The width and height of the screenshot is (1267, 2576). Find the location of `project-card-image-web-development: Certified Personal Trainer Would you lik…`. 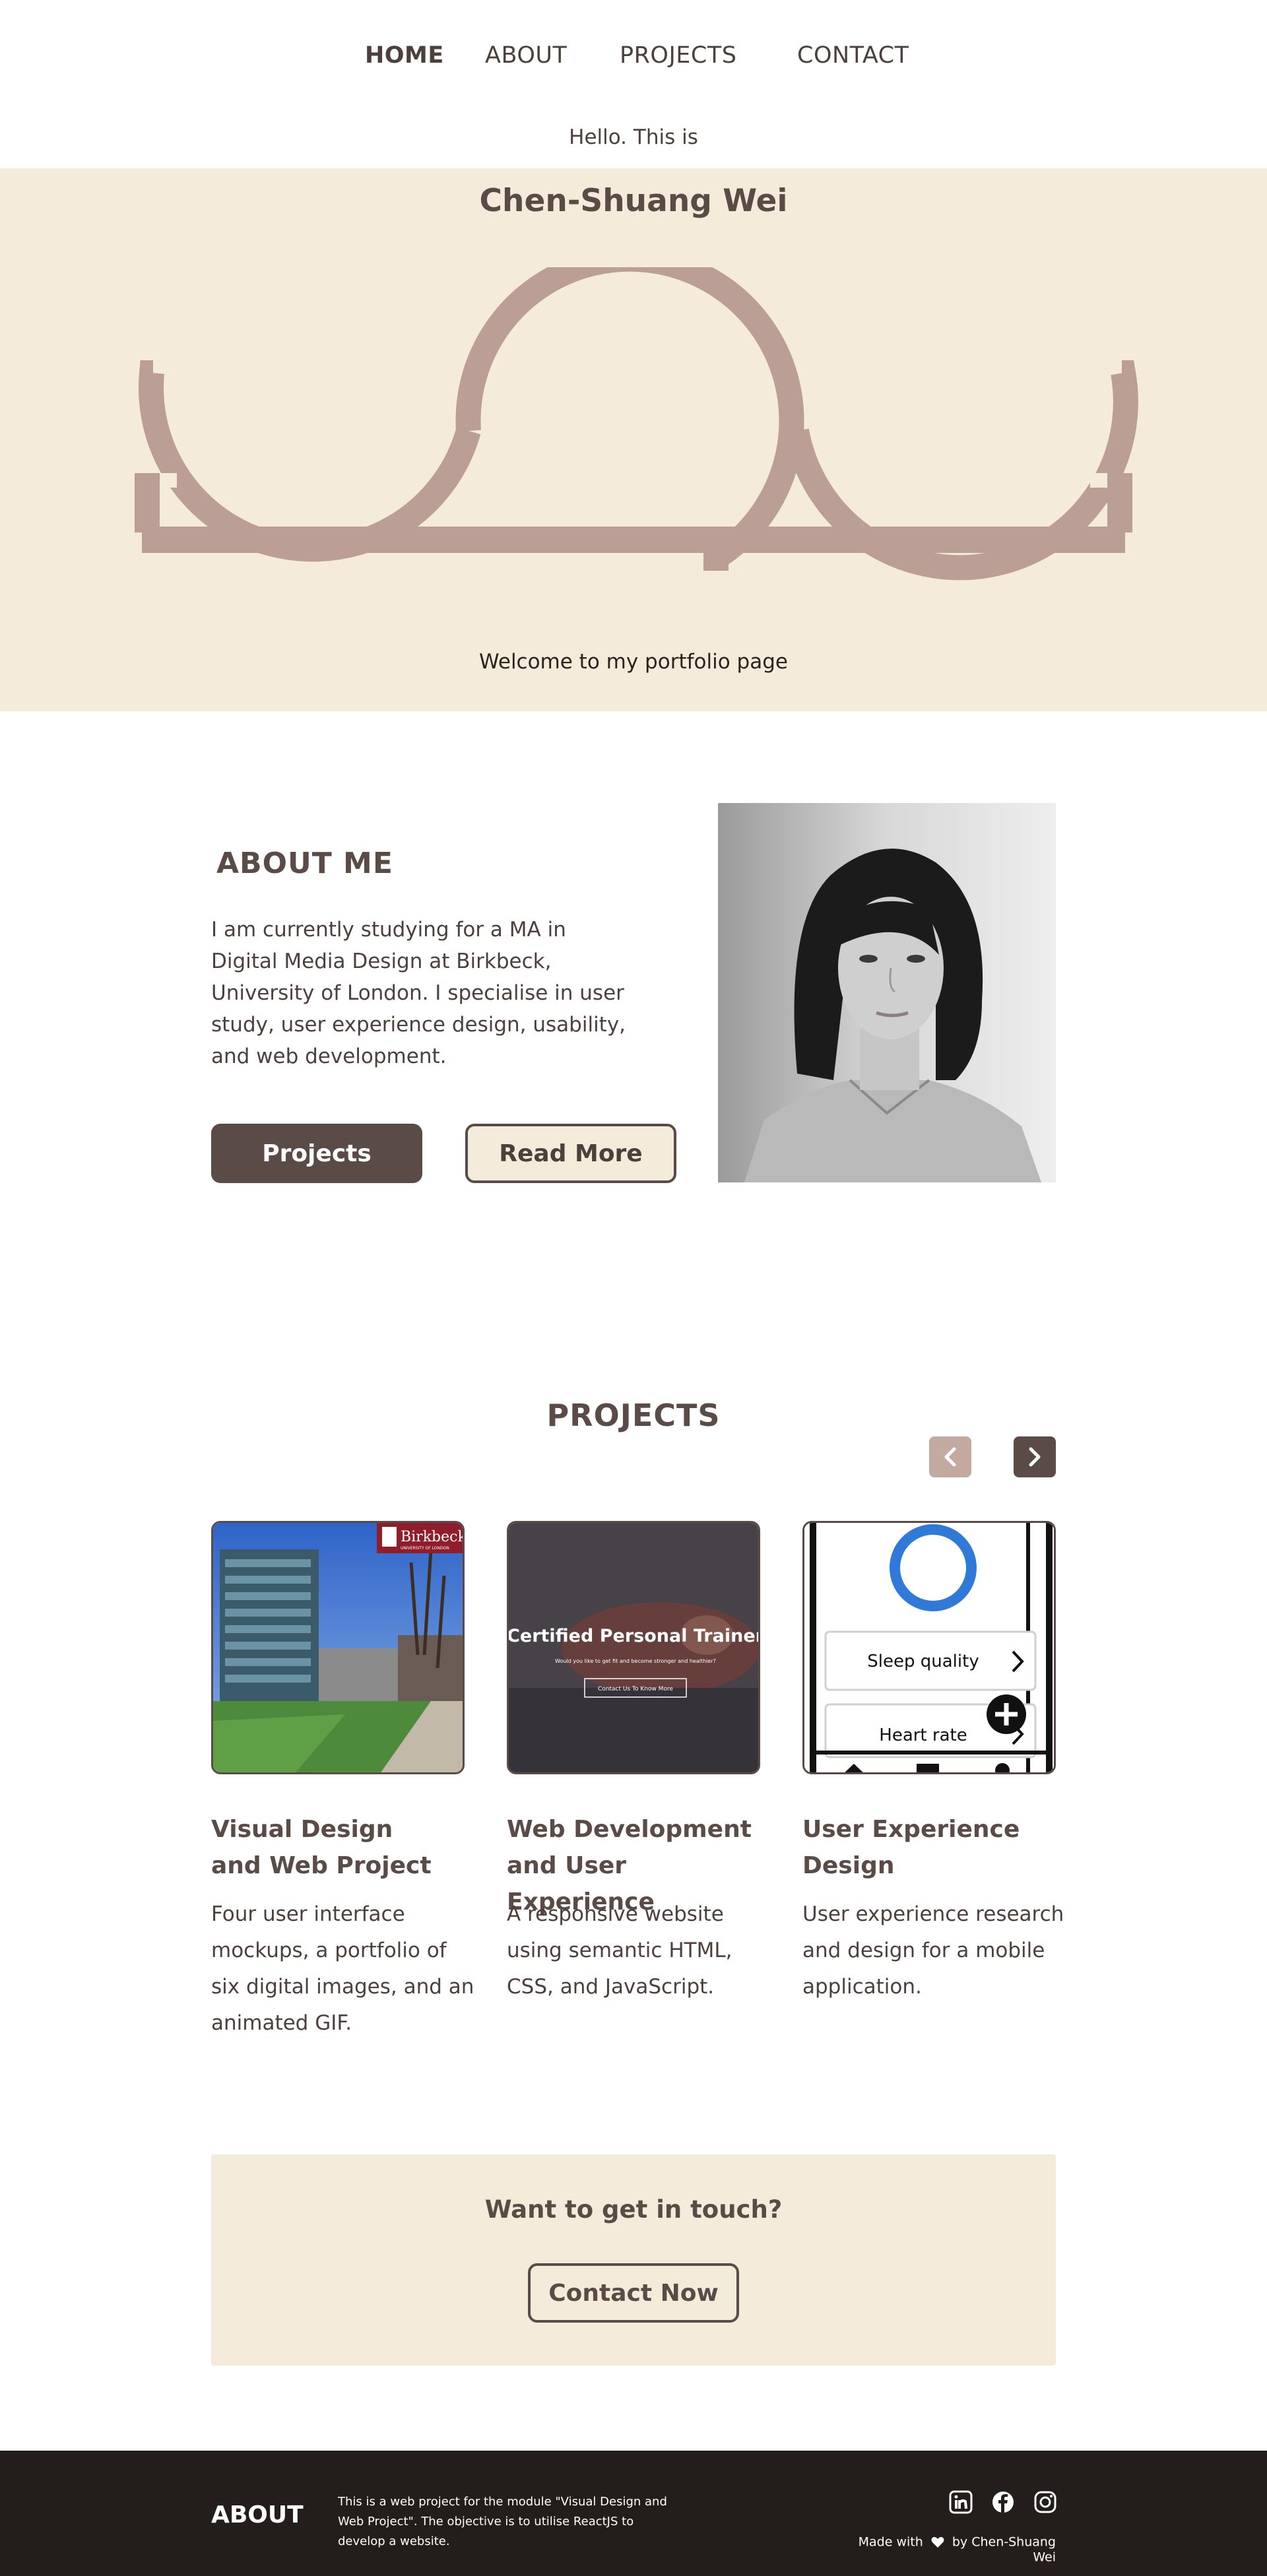

project-card-image-web-development: Certified Personal Trainer Would you lik… is located at coordinates (633, 1647).